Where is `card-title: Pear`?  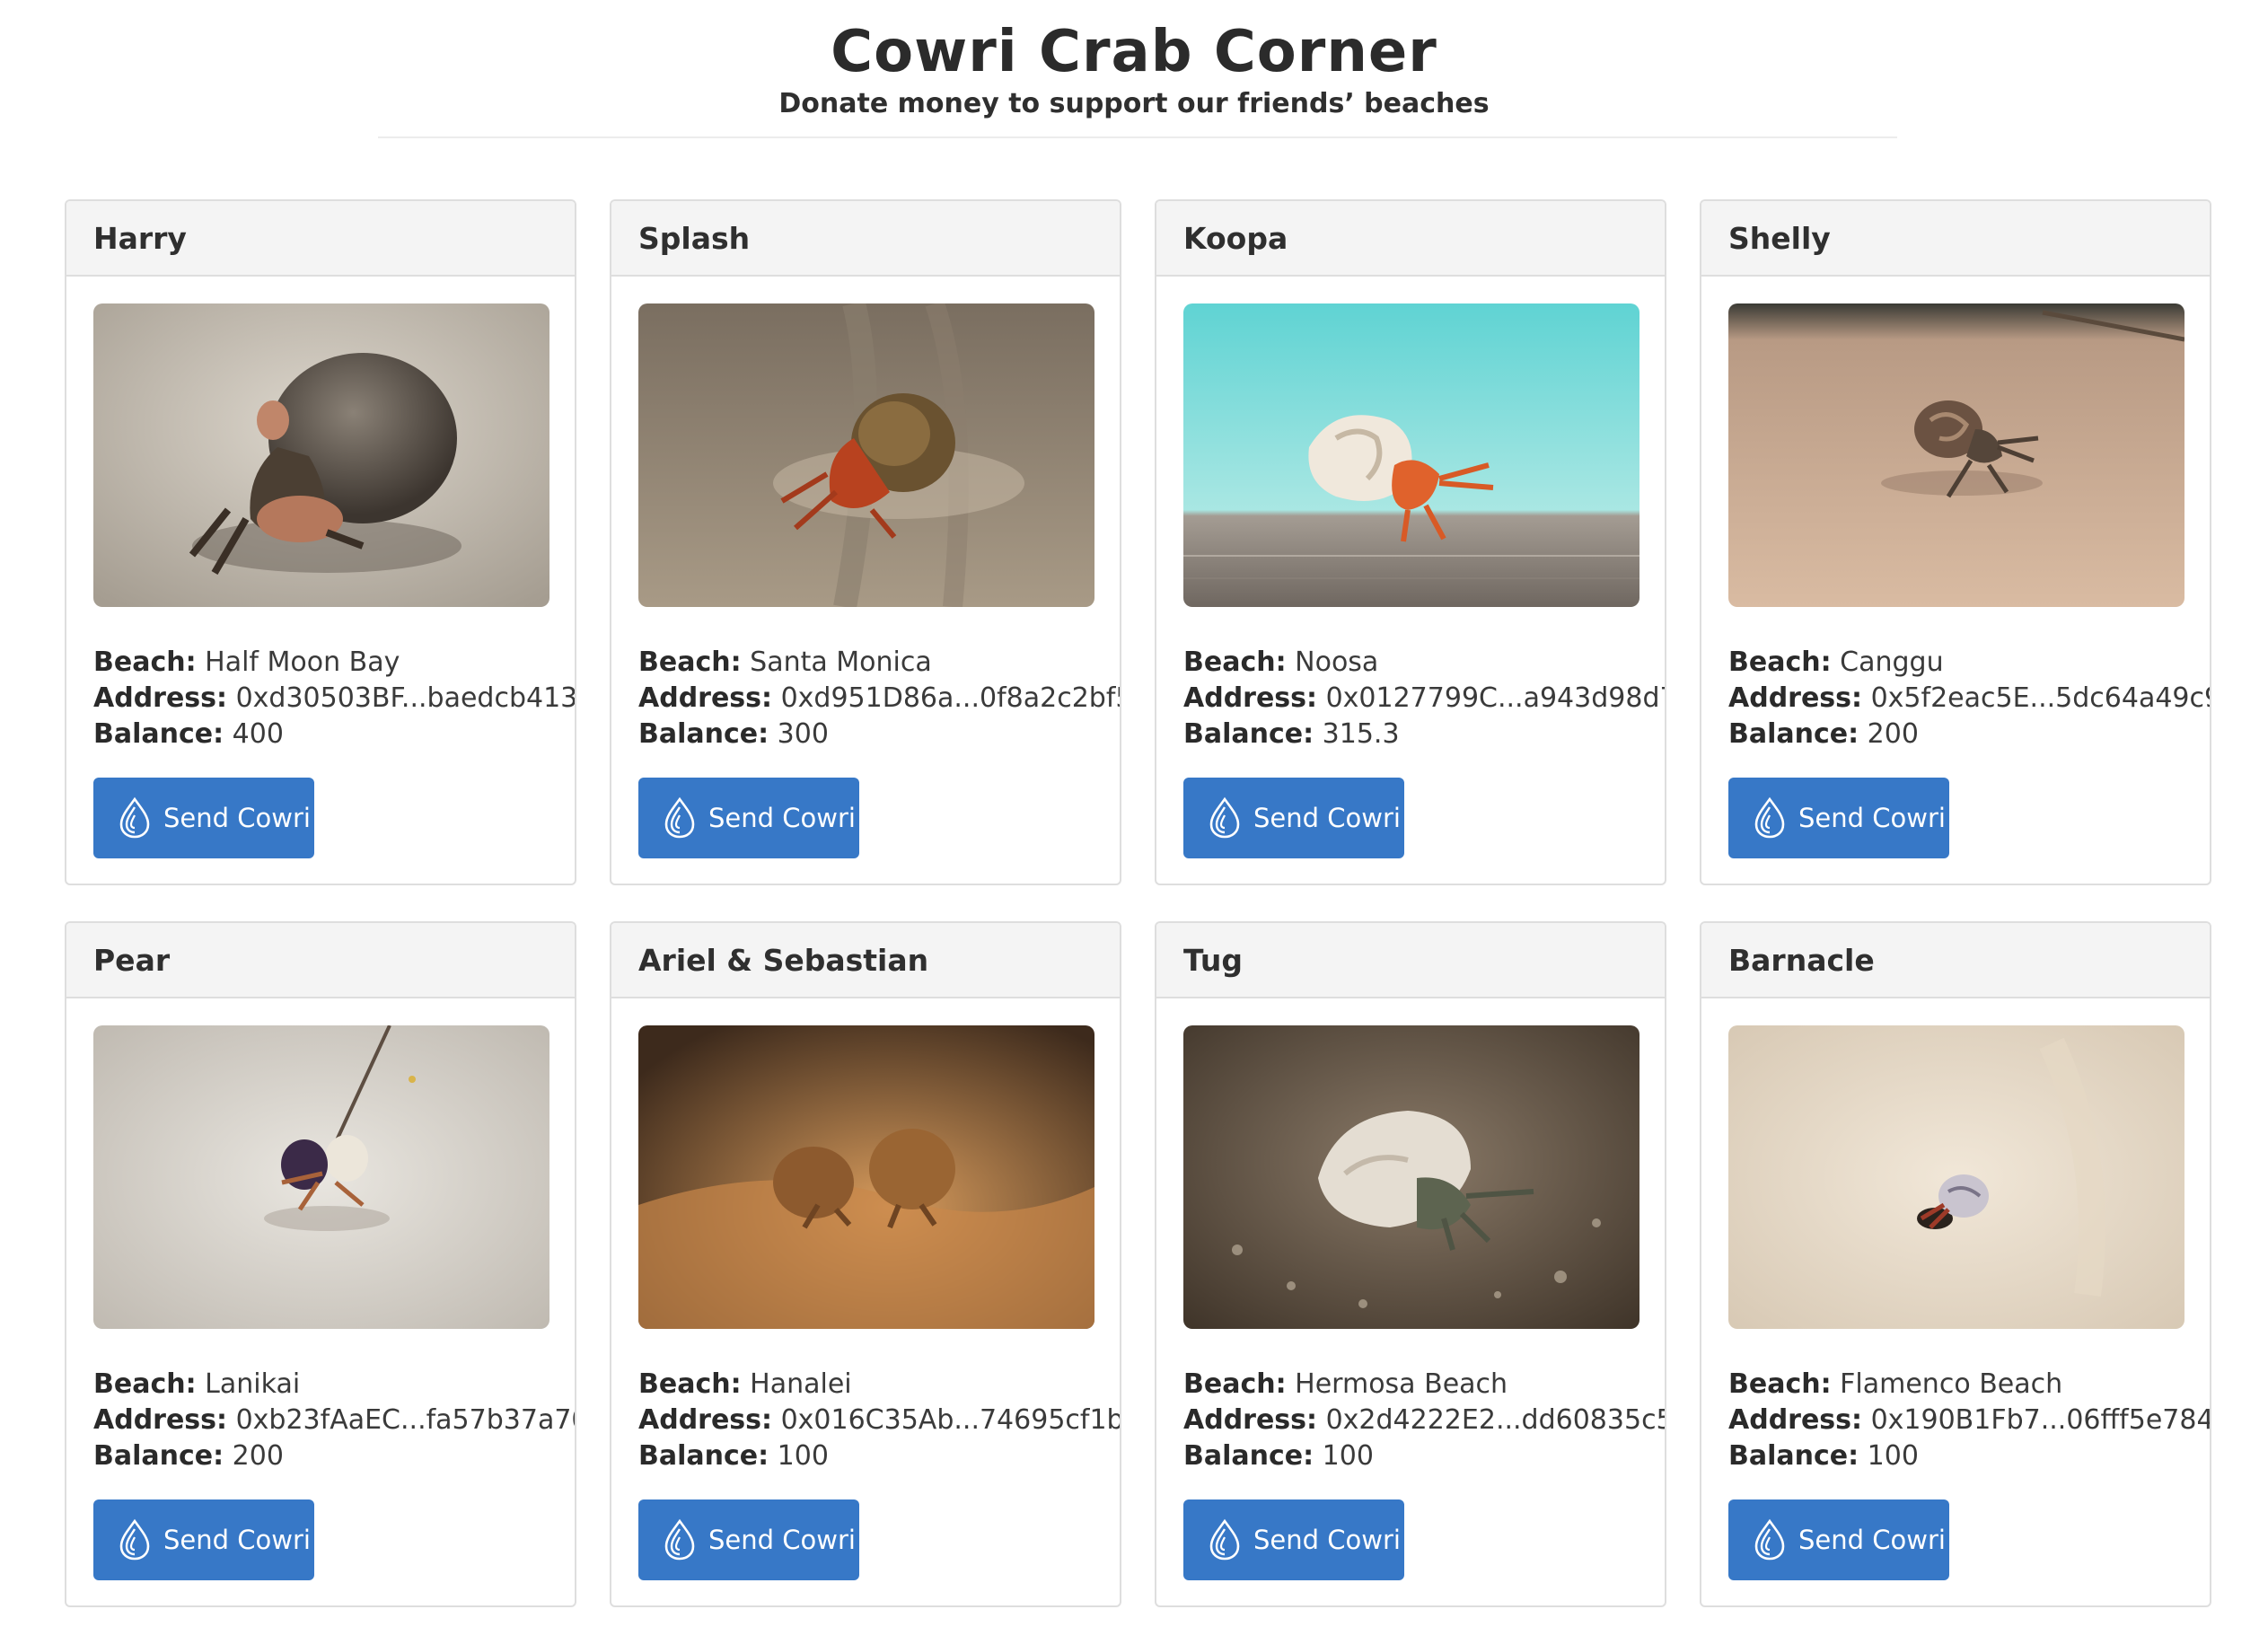
card-title: Pear is located at coordinates (320, 960).